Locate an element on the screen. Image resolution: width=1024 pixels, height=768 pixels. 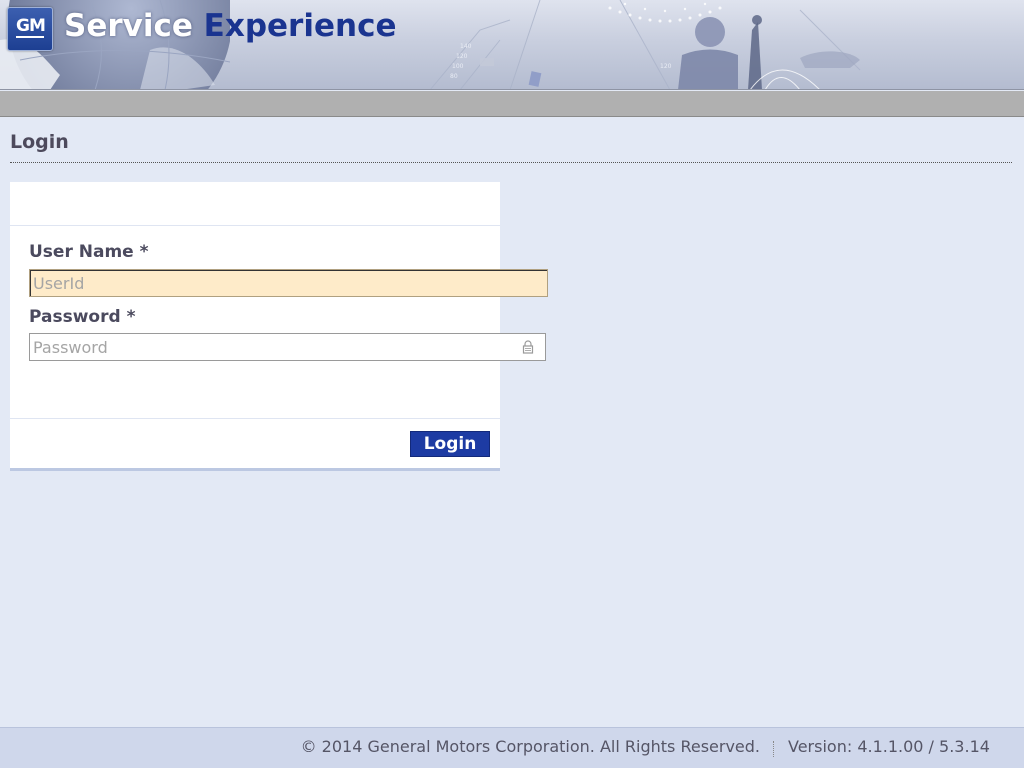
password-input is located at coordinates (287, 347).